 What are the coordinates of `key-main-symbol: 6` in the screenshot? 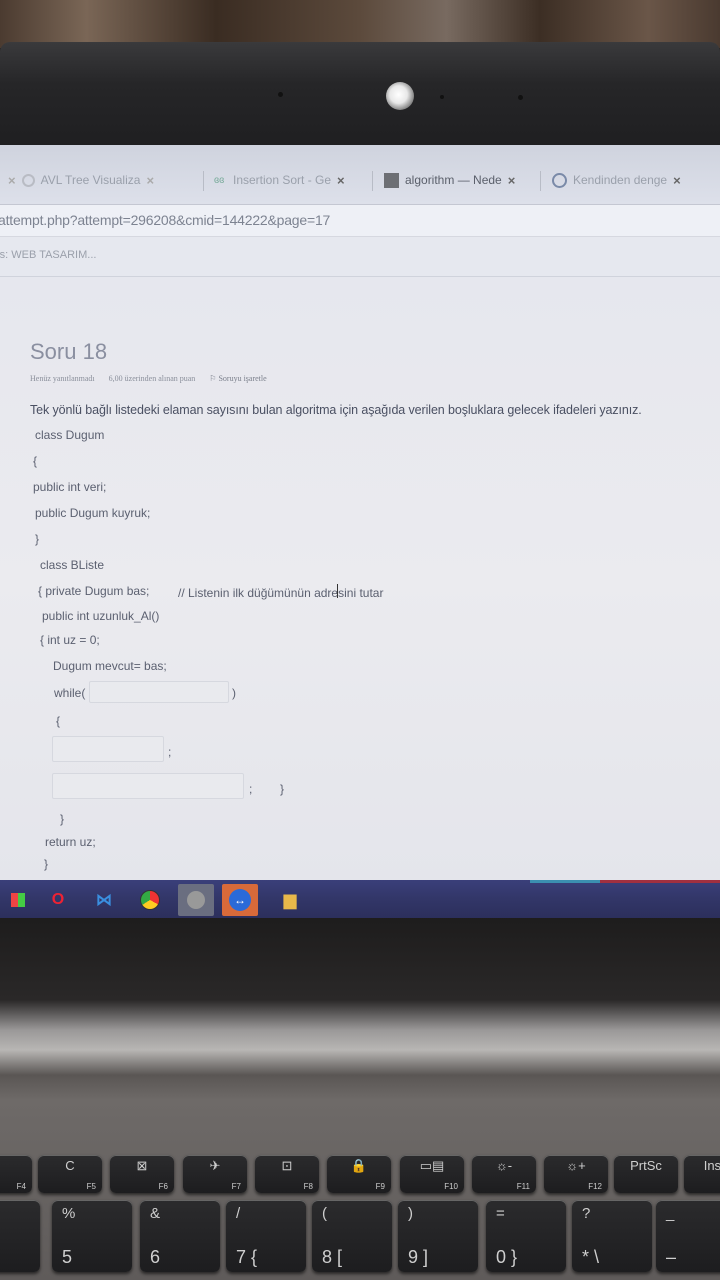 It's located at (155, 1257).